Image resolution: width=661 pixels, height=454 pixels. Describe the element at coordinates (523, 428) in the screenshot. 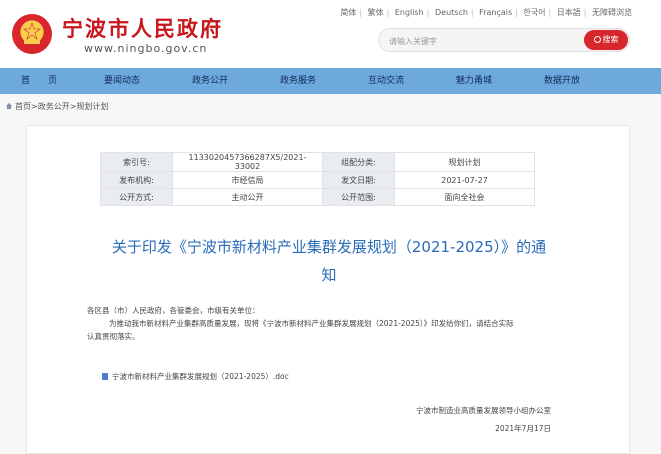

I see `signature-date: 2021年7月17日` at that location.